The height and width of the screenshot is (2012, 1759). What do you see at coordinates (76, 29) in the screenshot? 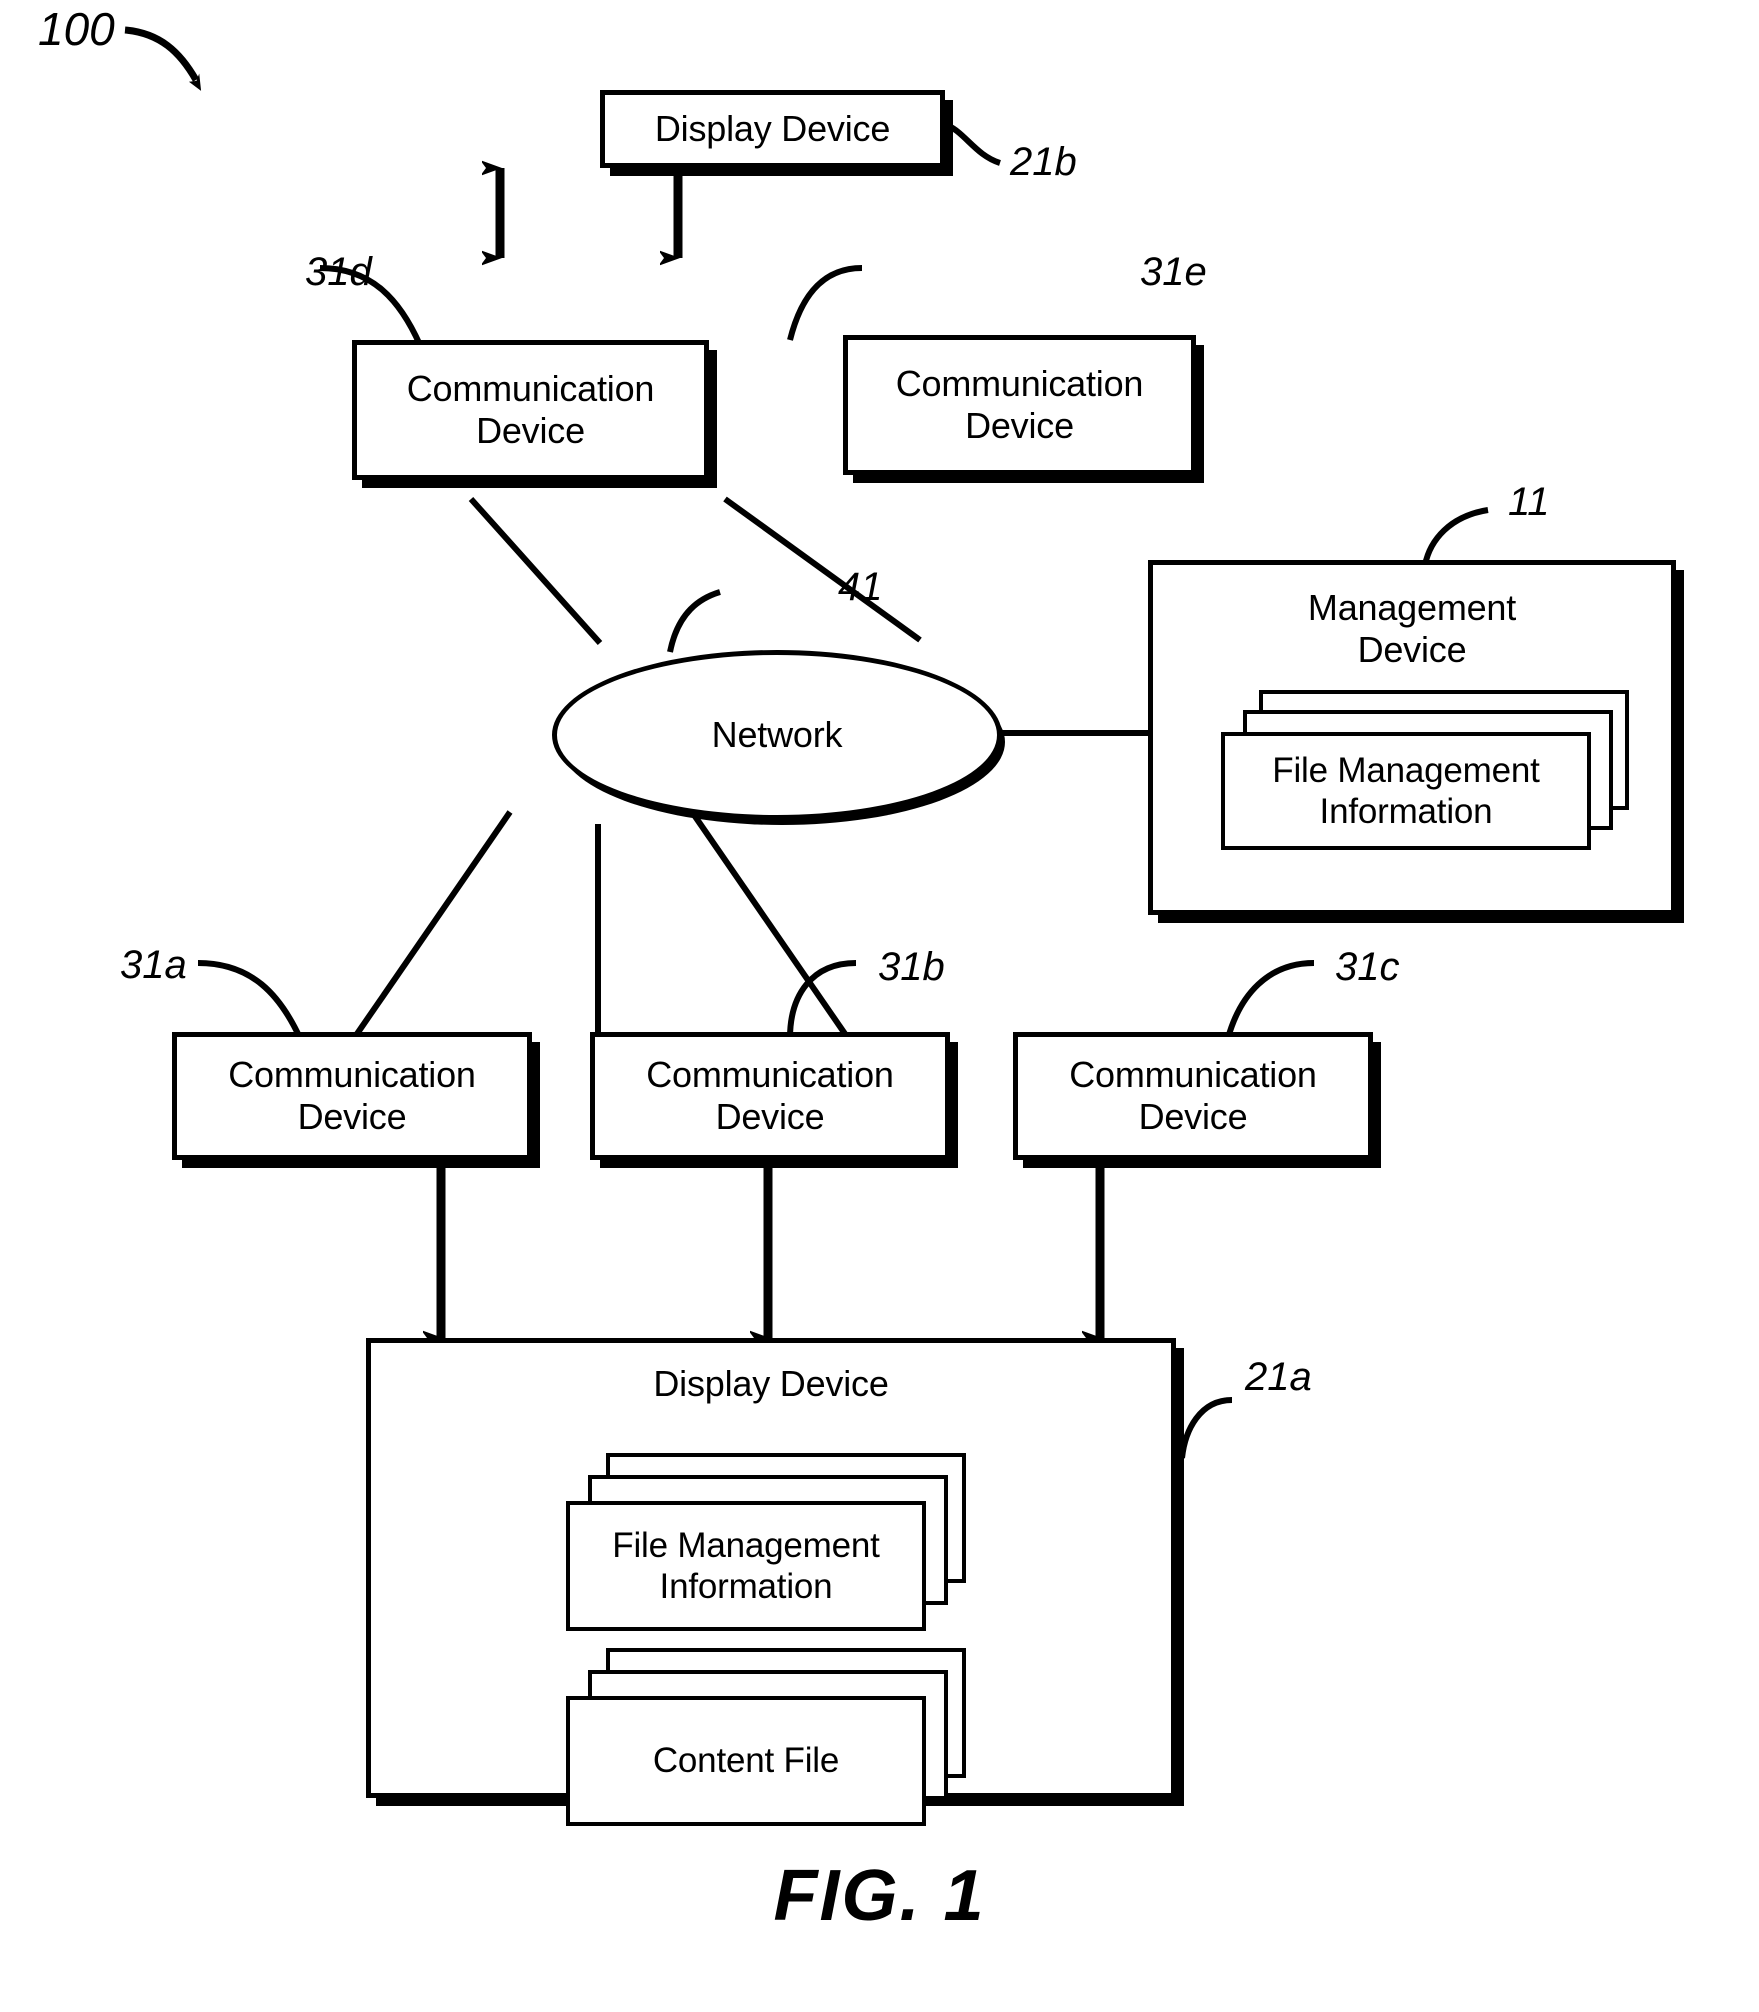
I see `system-numeral-100: 100` at bounding box center [76, 29].